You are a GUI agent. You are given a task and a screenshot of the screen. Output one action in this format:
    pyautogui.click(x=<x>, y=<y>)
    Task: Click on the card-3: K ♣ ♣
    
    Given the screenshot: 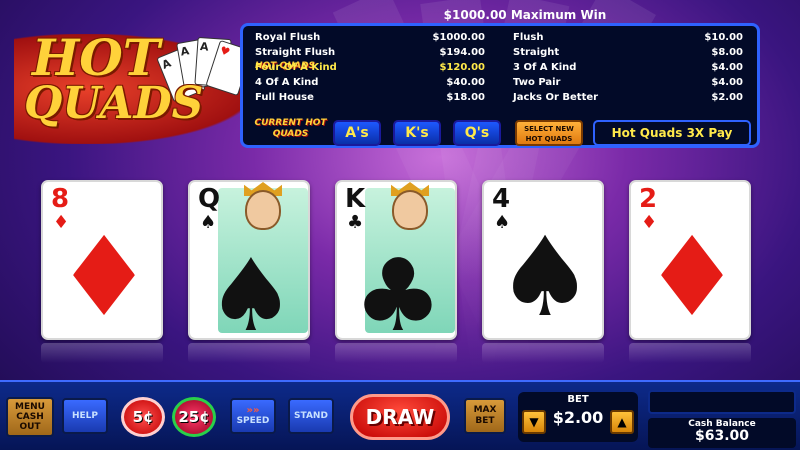 What is the action you would take?
    pyautogui.click(x=396, y=260)
    